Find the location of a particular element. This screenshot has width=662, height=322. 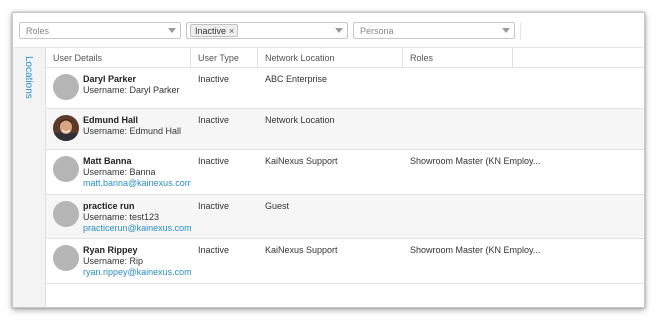

user-email-link: ryan.rippey@kainexus.com is located at coordinates (137, 272).